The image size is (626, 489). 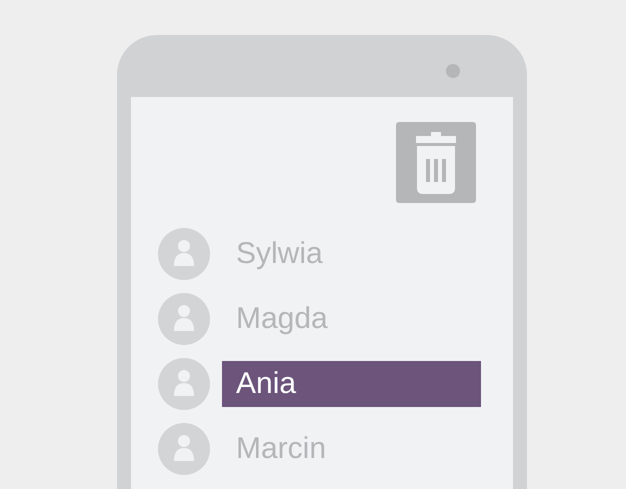 What do you see at coordinates (351, 449) in the screenshot?
I see `contact-name: Marcin` at bounding box center [351, 449].